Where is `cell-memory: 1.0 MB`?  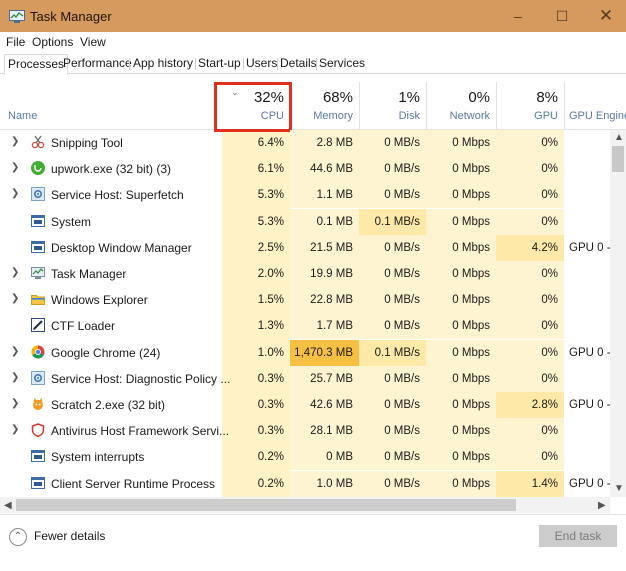
cell-memory: 1.0 MB is located at coordinates (324, 483).